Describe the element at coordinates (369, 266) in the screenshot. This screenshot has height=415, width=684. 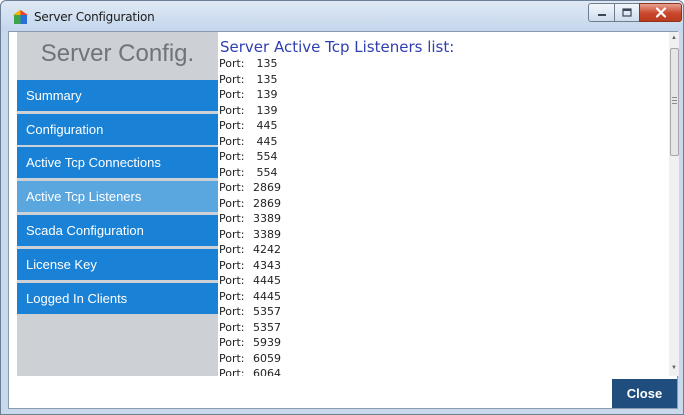
I see `list-item: Port: 4343` at that location.